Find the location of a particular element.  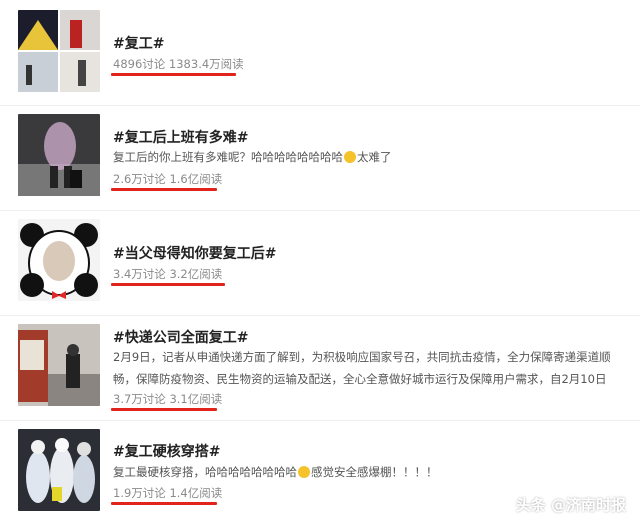

description-text: 太难了 is located at coordinates (374, 157).